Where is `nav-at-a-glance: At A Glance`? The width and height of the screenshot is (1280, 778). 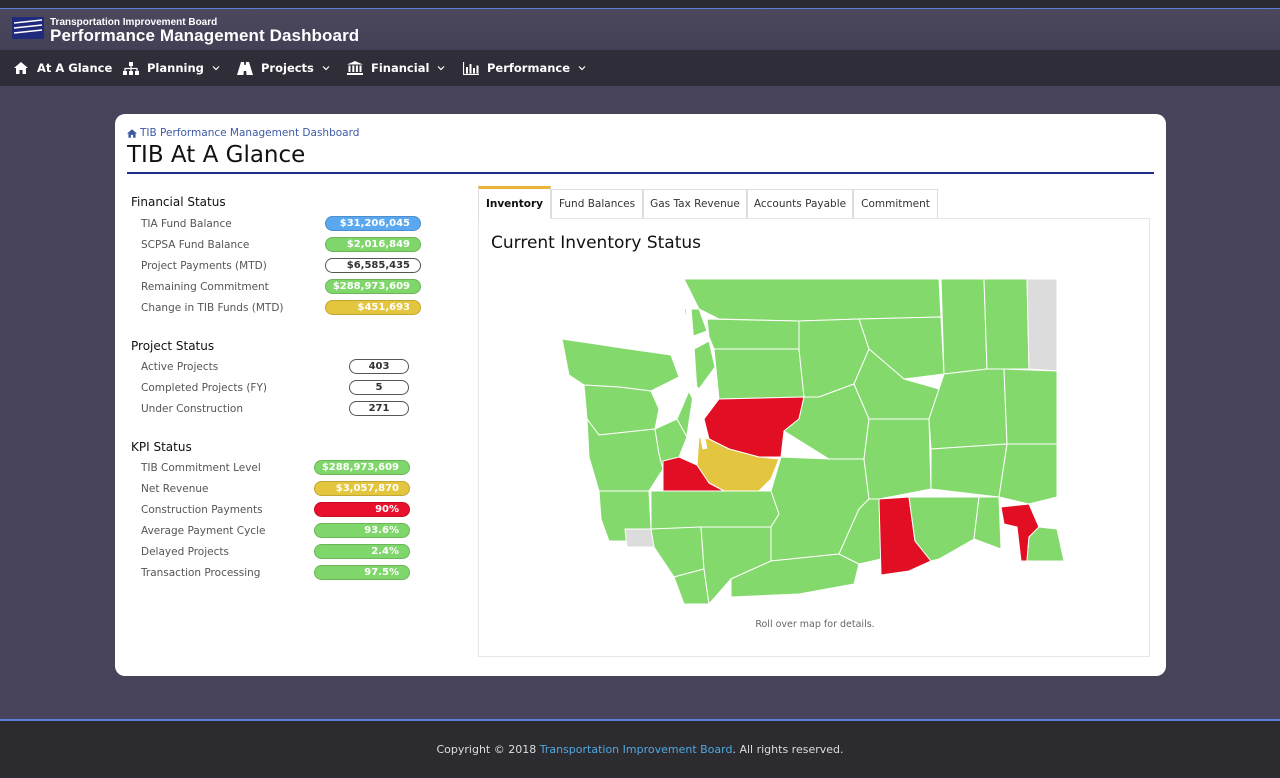 nav-at-a-glance: At A Glance is located at coordinates (62, 68).